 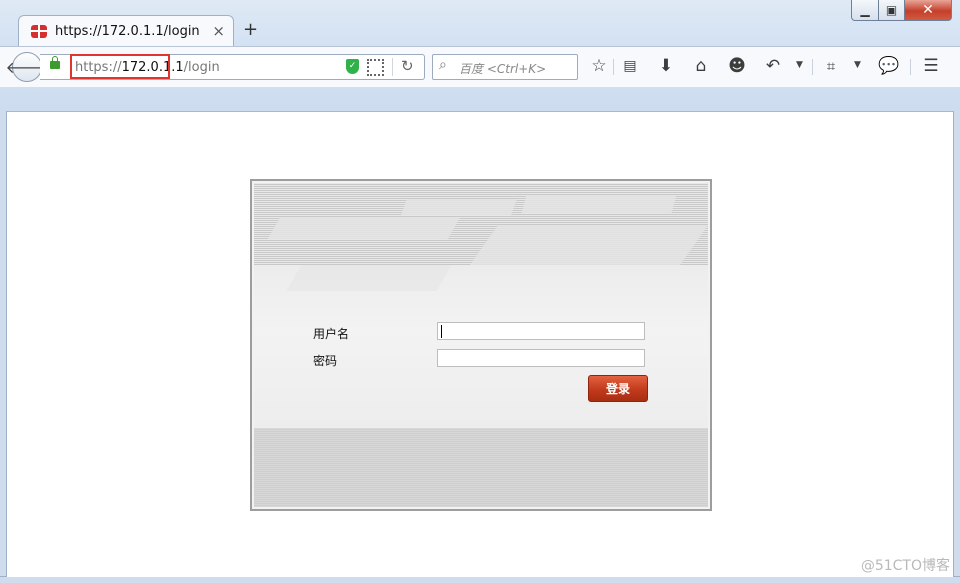 What do you see at coordinates (799, 65) in the screenshot?
I see `undo-dropdown-icon: ▼` at bounding box center [799, 65].